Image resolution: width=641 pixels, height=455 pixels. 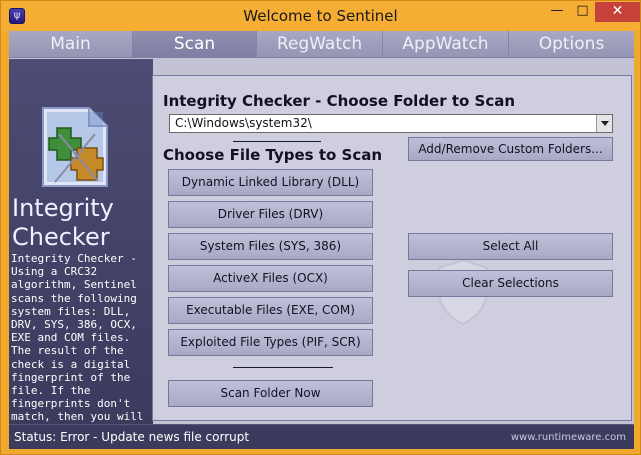 I want to click on ocx-files-button: ActiveX Files (OCX), so click(x=270, y=278).